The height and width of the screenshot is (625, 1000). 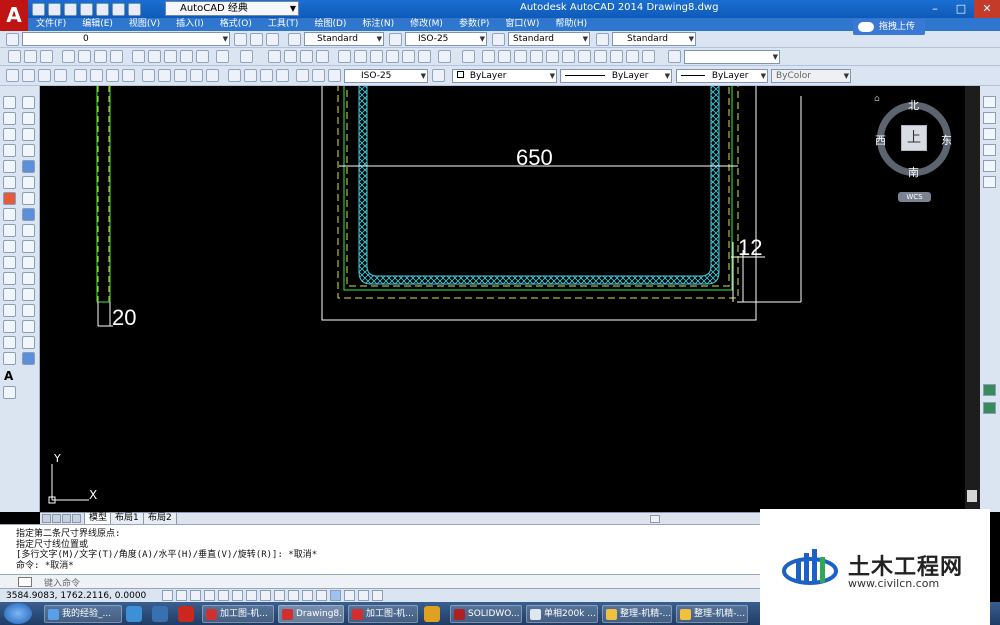 What do you see at coordinates (811, 76) in the screenshot?
I see `plot-style-select: ByColor ▼` at bounding box center [811, 76].